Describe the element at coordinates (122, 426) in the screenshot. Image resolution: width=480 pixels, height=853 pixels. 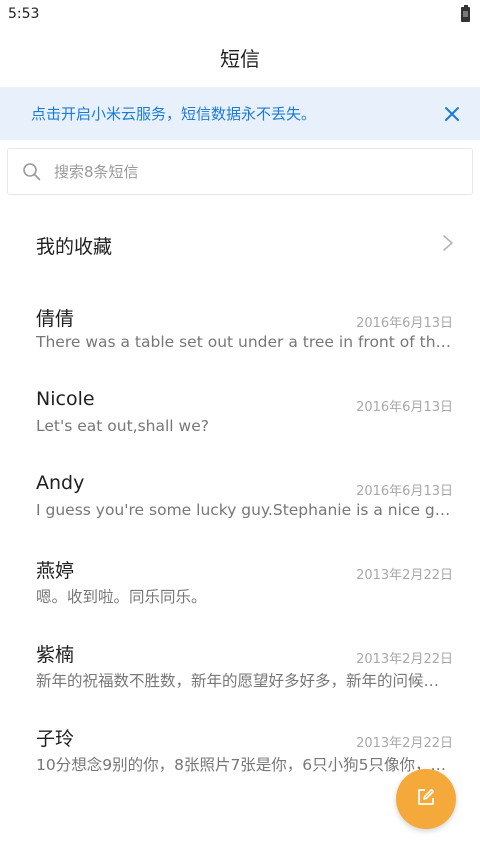
I see `message-preview: Let's eat out,shall we?` at that location.